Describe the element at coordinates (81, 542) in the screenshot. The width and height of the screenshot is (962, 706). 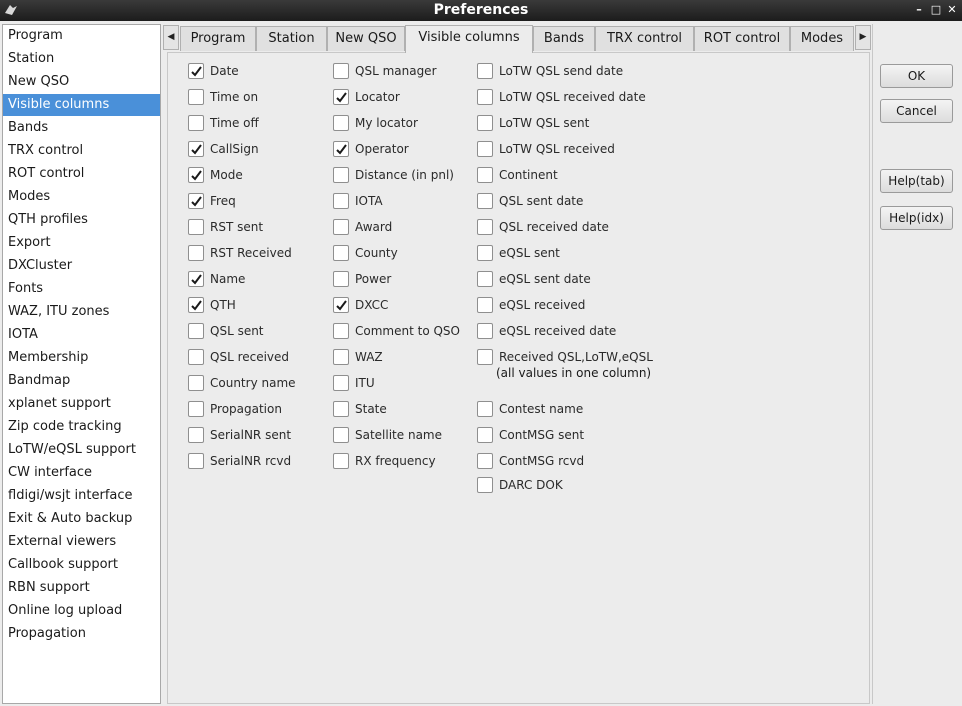
I see `sidebar-item-external-viewers: External viewers` at that location.